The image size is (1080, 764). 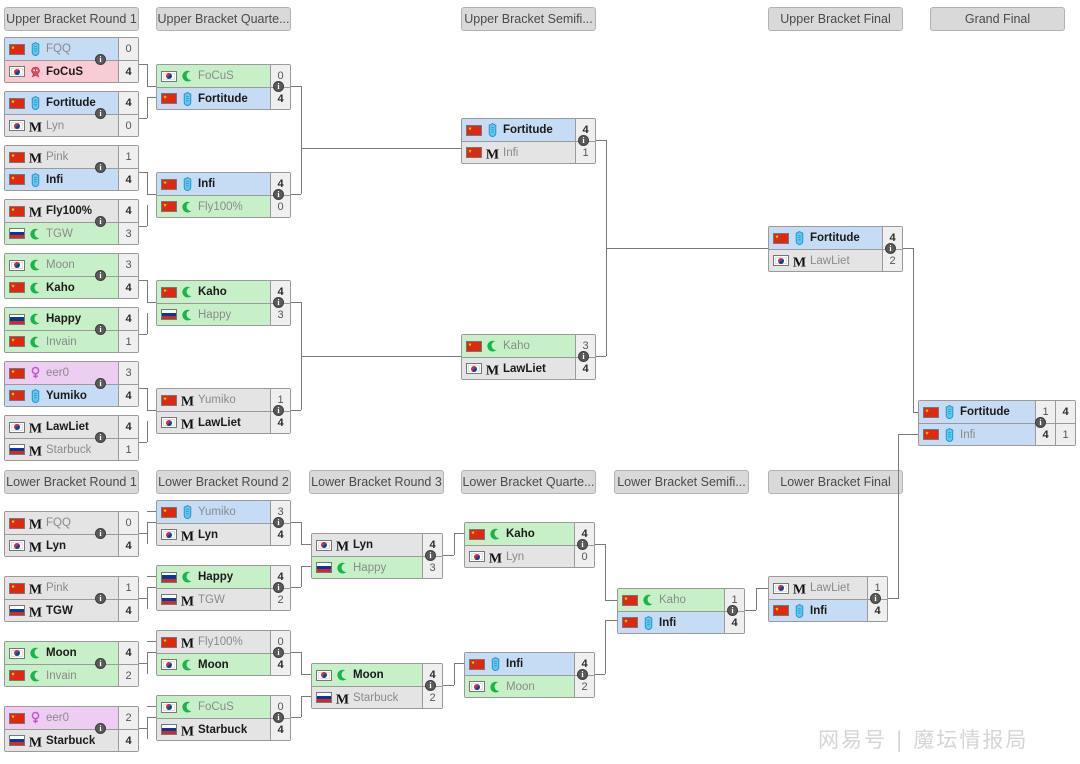 I want to click on match-row: Invain 2, so click(x=71, y=675).